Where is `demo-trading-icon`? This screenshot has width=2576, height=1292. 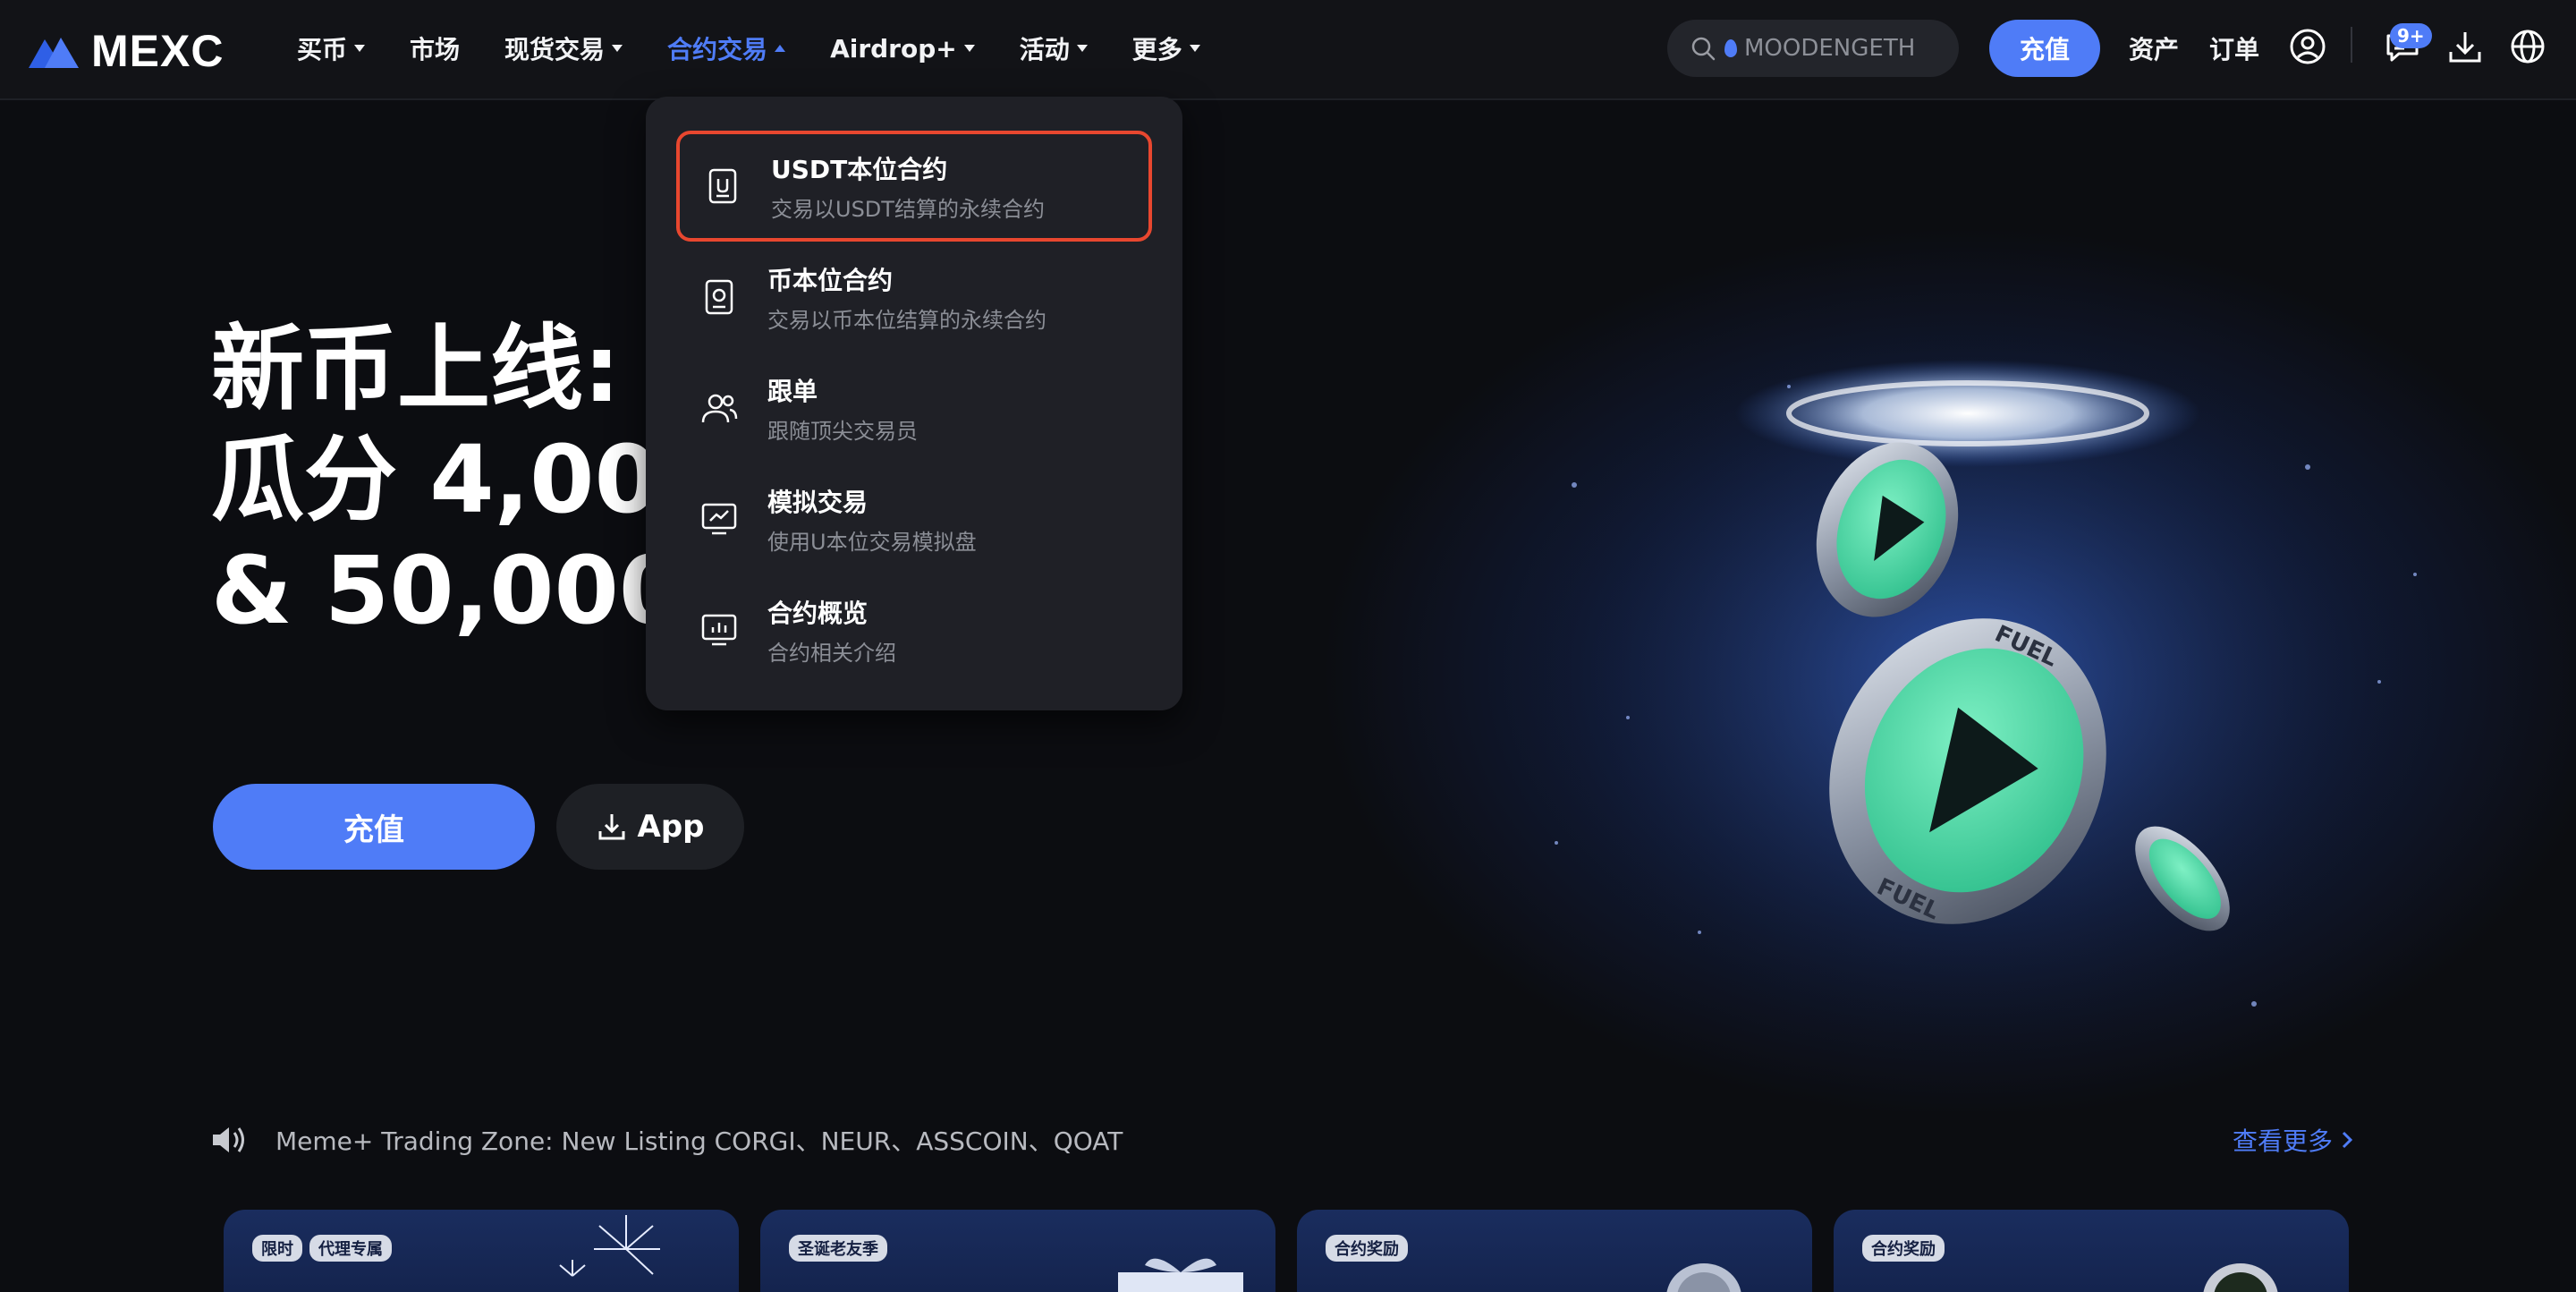
demo-trading-icon is located at coordinates (719, 519).